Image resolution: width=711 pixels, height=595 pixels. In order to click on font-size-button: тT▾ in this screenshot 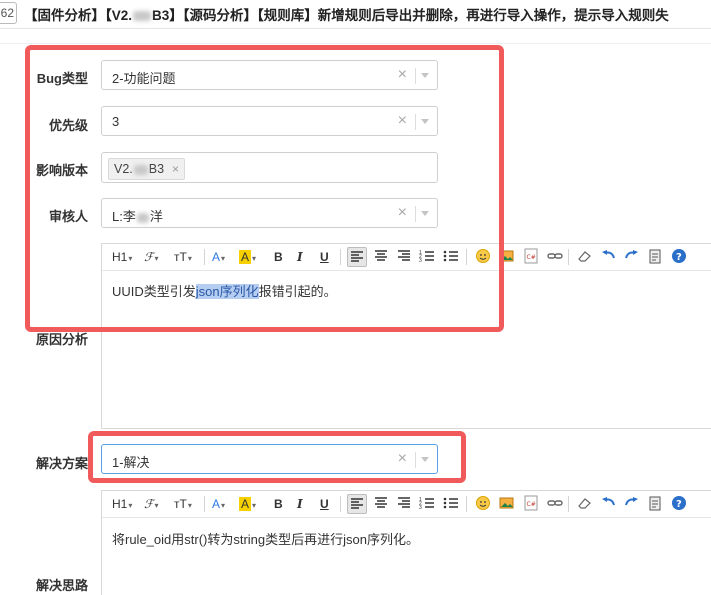, I will do `click(183, 504)`.